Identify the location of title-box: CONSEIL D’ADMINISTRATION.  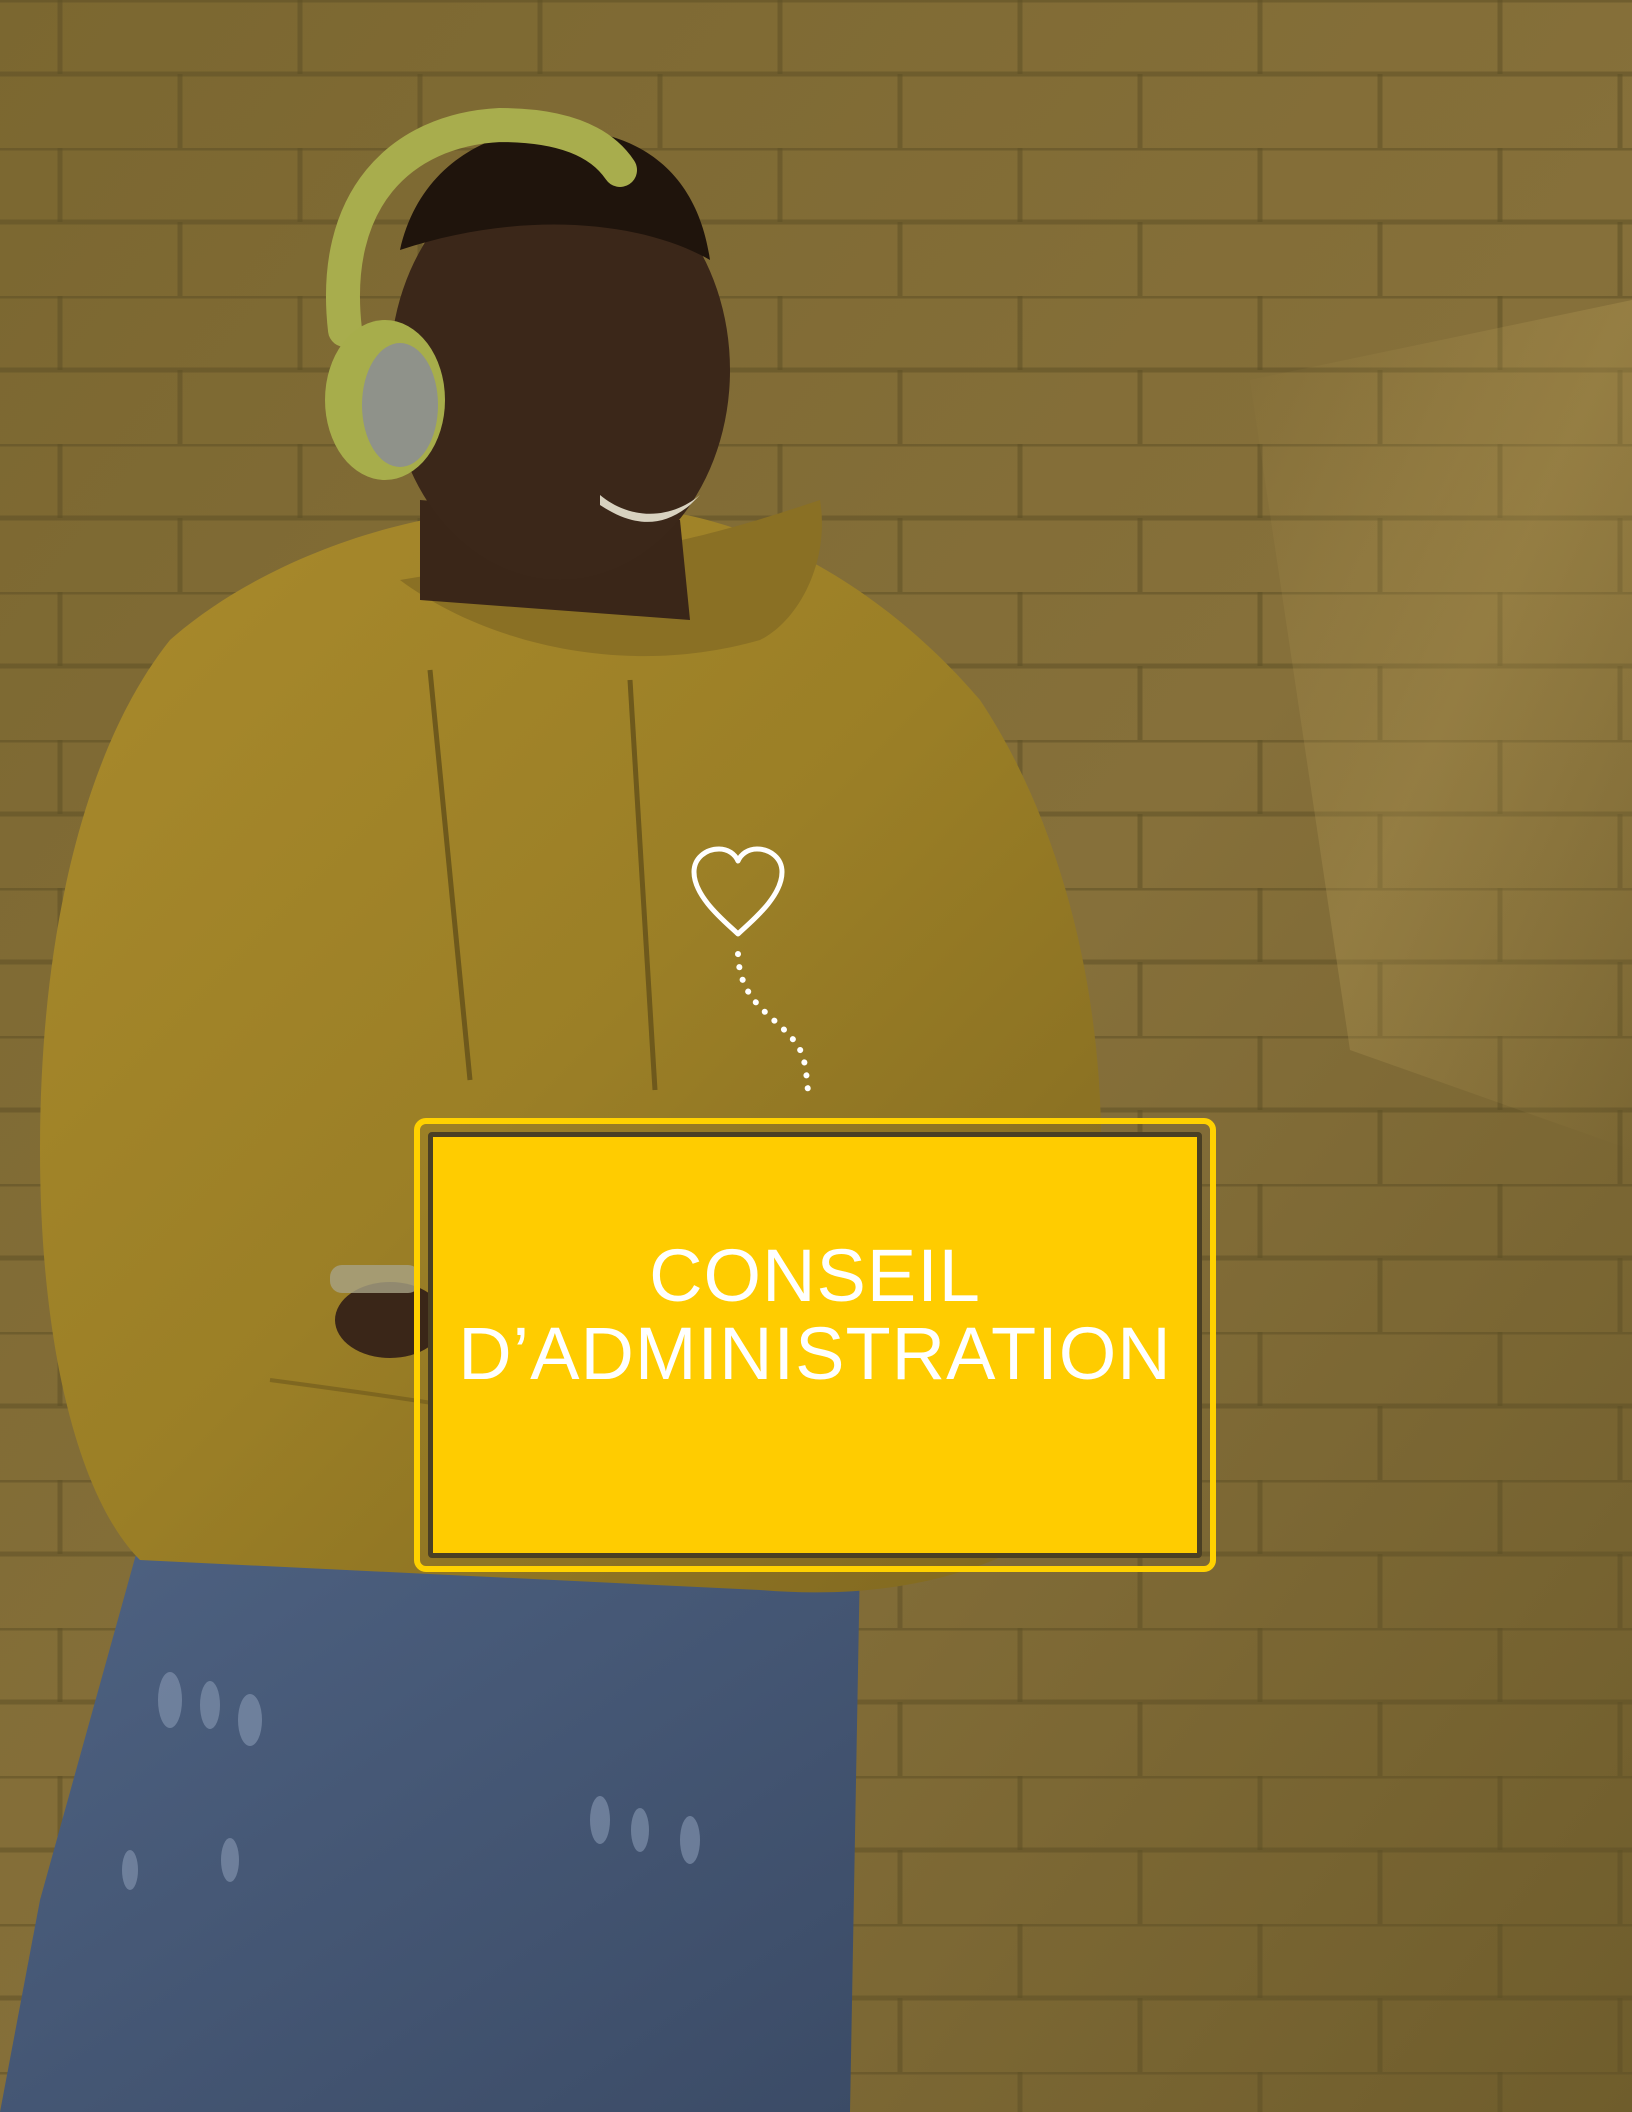
(815, 1345).